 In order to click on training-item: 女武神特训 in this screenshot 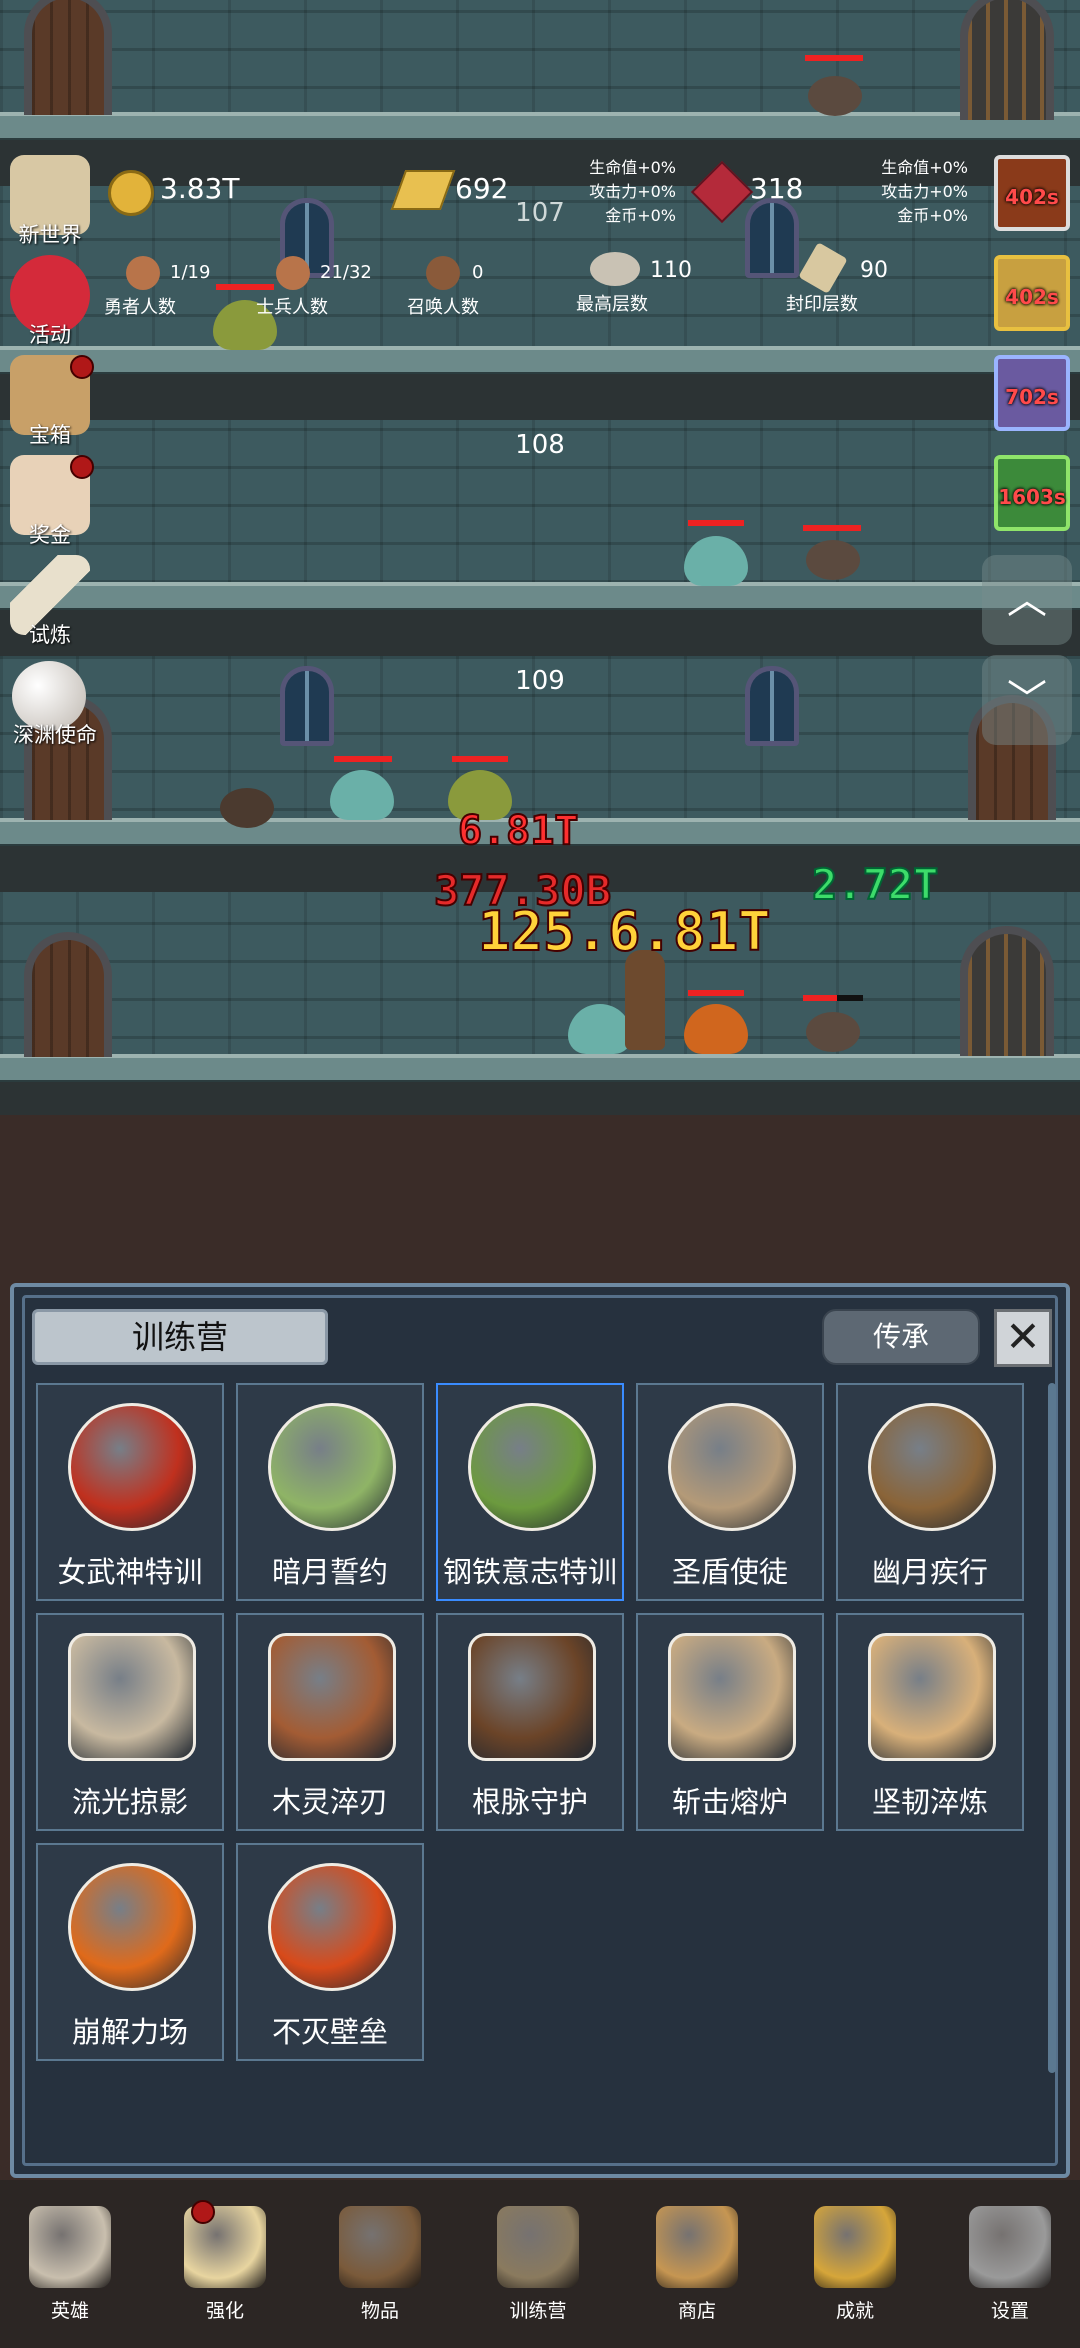, I will do `click(130, 1492)`.